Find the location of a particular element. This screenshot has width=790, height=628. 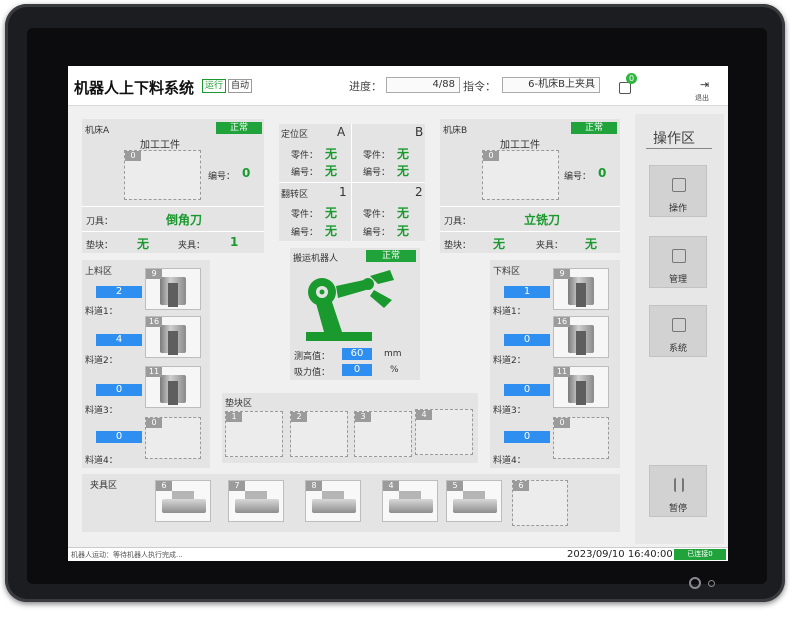

pad-slot-1: 1 is located at coordinates (254, 434).